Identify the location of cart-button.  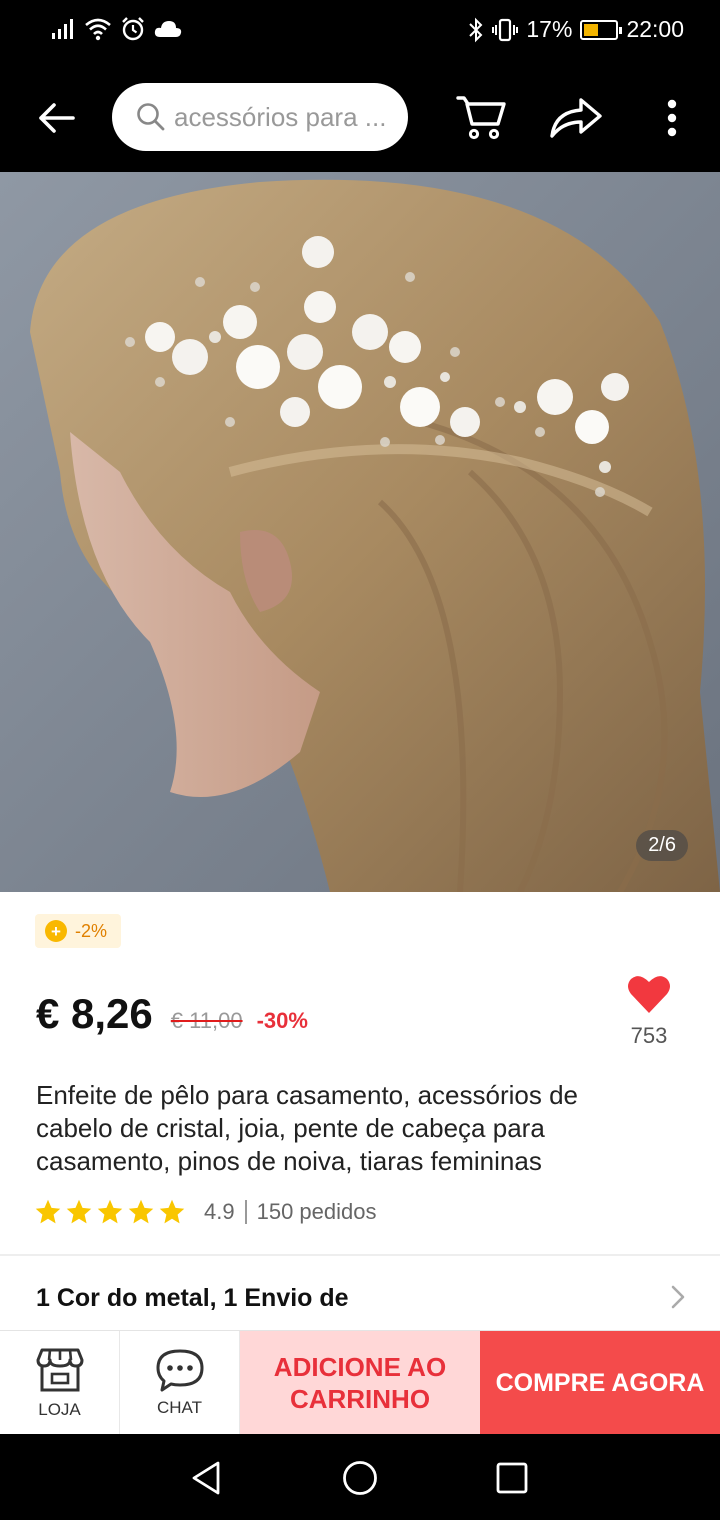
(482, 118).